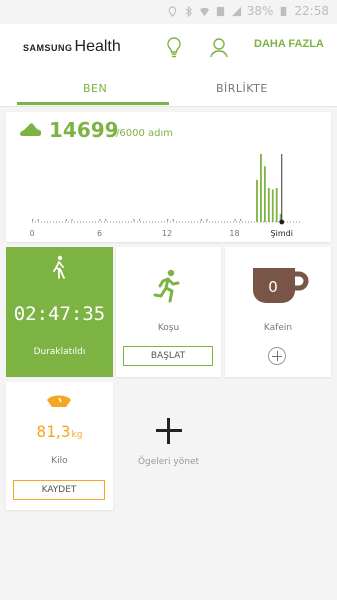 The width and height of the screenshot is (337, 600). I want to click on walk-timer: 02:47:35, so click(59, 314).